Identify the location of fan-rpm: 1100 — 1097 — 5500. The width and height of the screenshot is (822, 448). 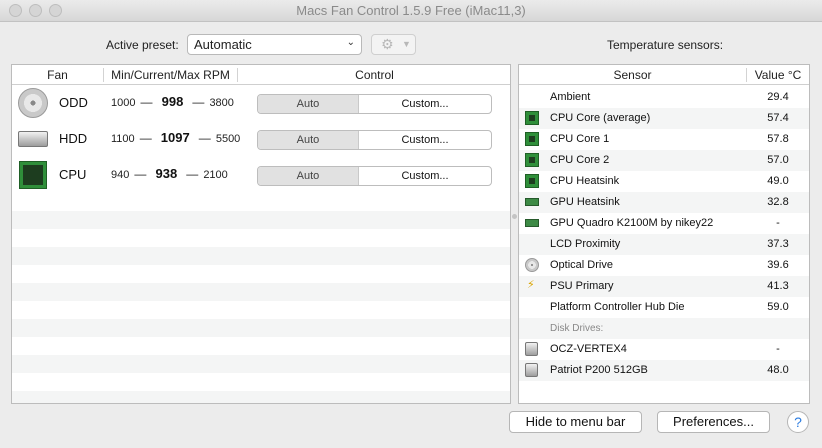
(175, 137).